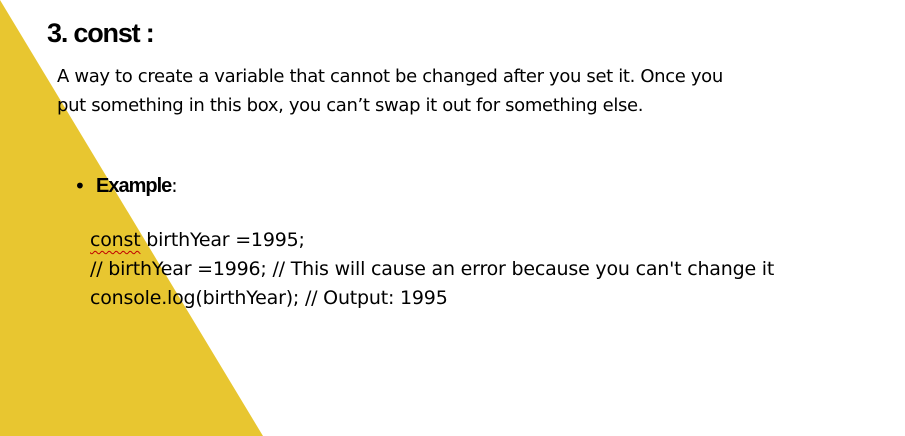  What do you see at coordinates (101, 33) in the screenshot?
I see `section-heading: 3. const :` at bounding box center [101, 33].